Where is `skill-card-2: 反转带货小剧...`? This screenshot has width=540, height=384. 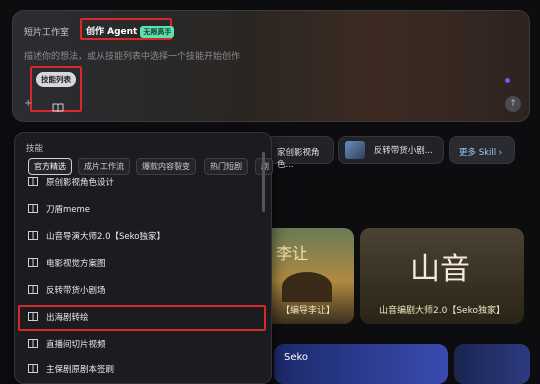 skill-card-2: 反转带货小剧... is located at coordinates (391, 150).